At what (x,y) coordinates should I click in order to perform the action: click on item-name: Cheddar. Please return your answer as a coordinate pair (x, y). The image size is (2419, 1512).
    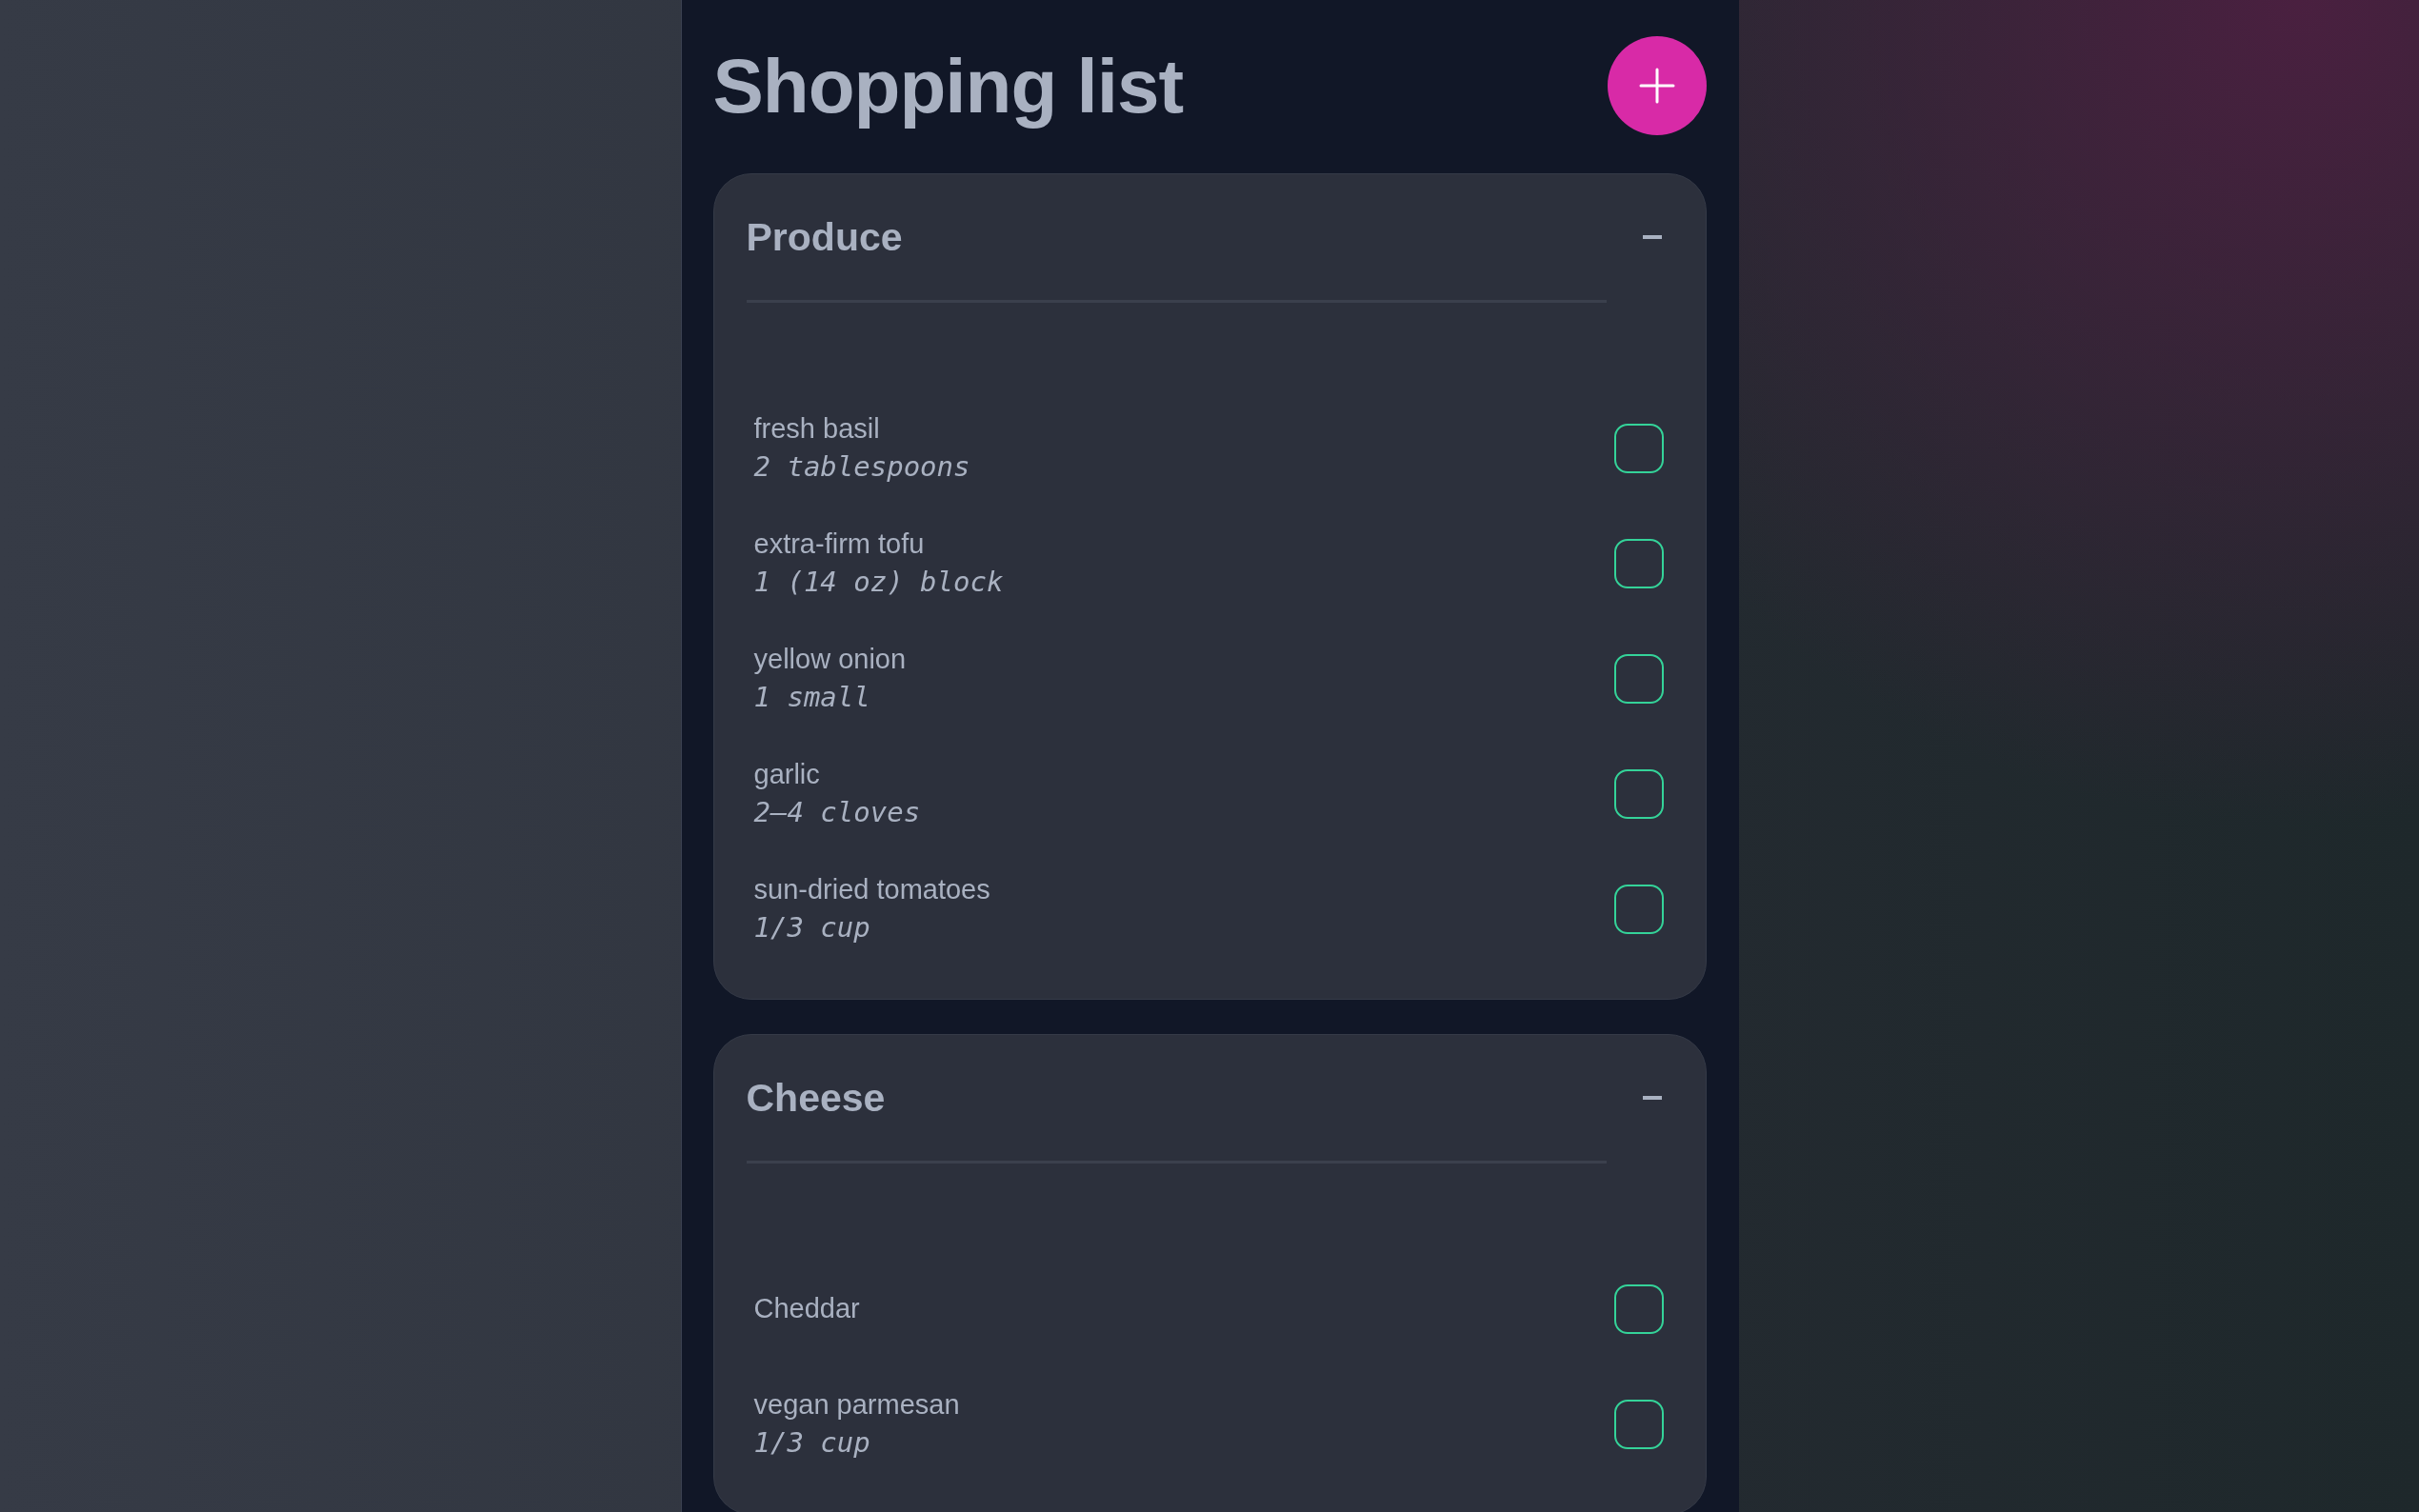
    Looking at the image, I should click on (806, 1308).